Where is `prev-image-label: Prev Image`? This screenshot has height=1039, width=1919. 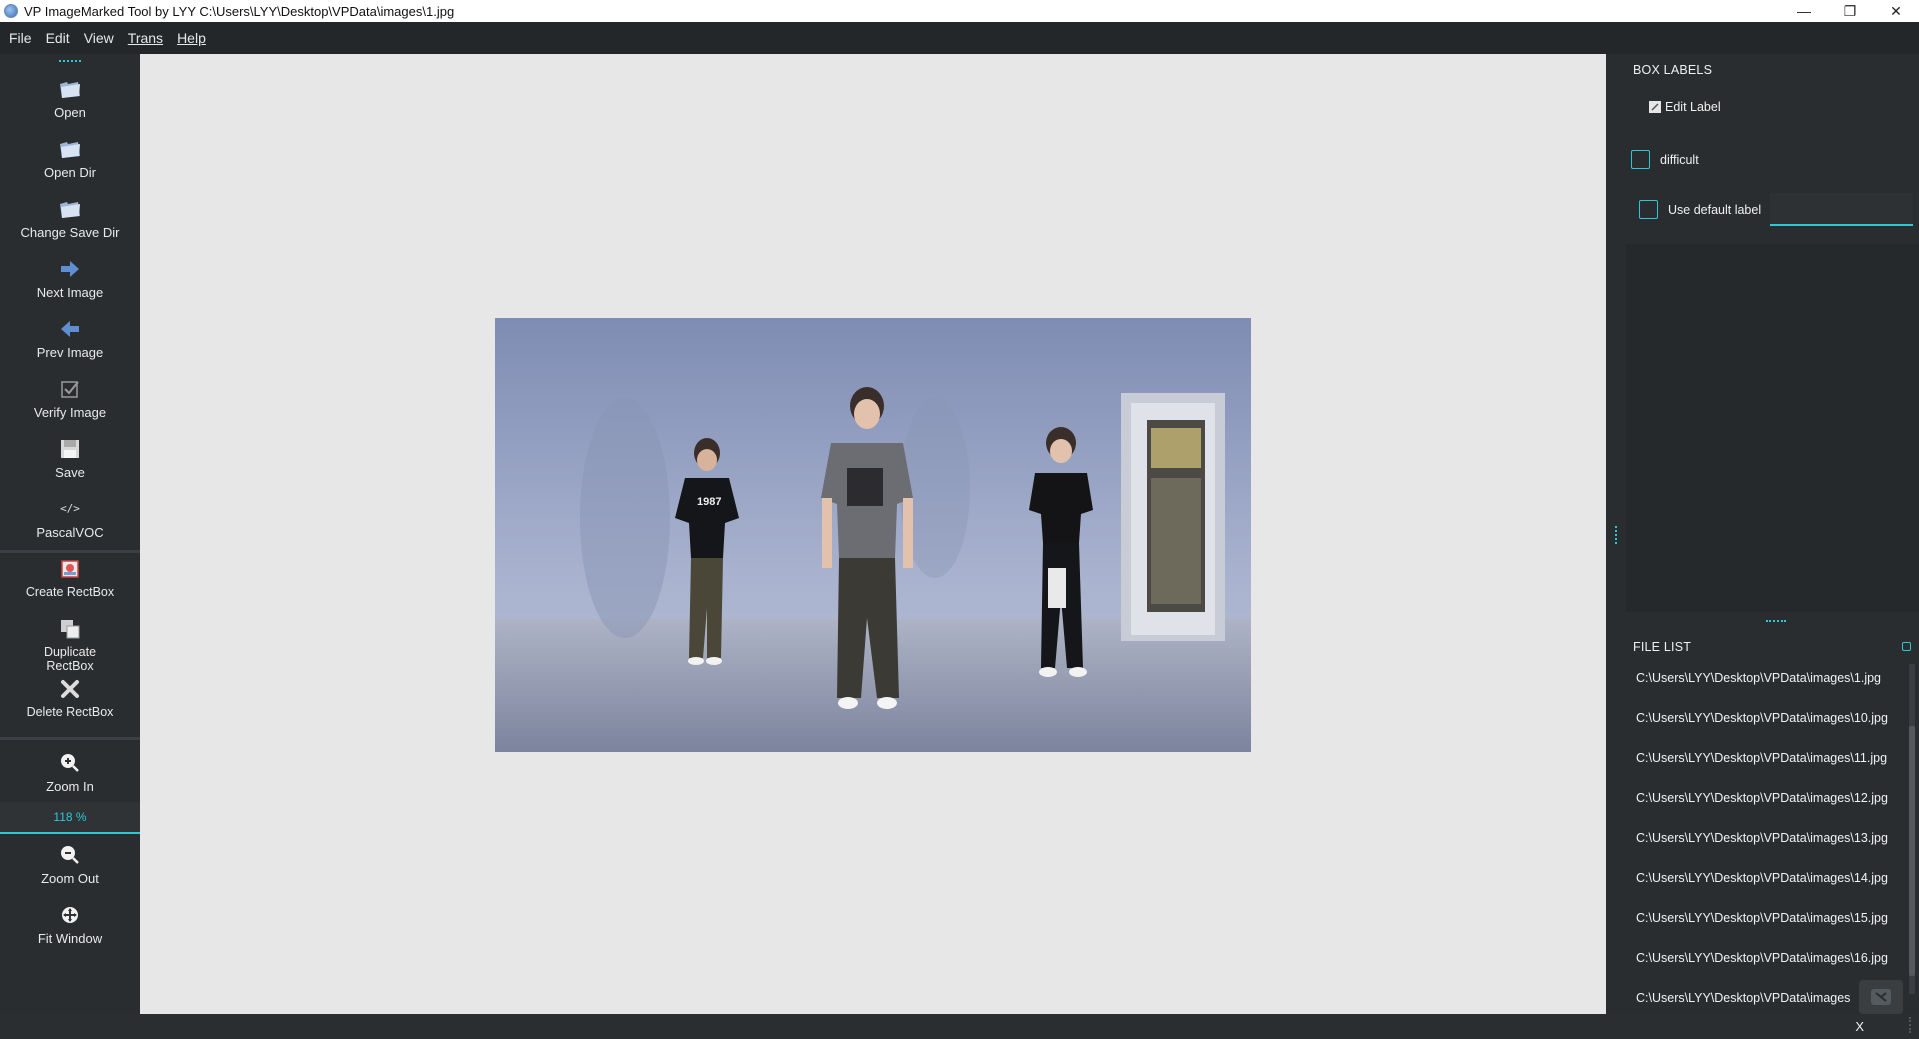
prev-image-label: Prev Image is located at coordinates (70, 352).